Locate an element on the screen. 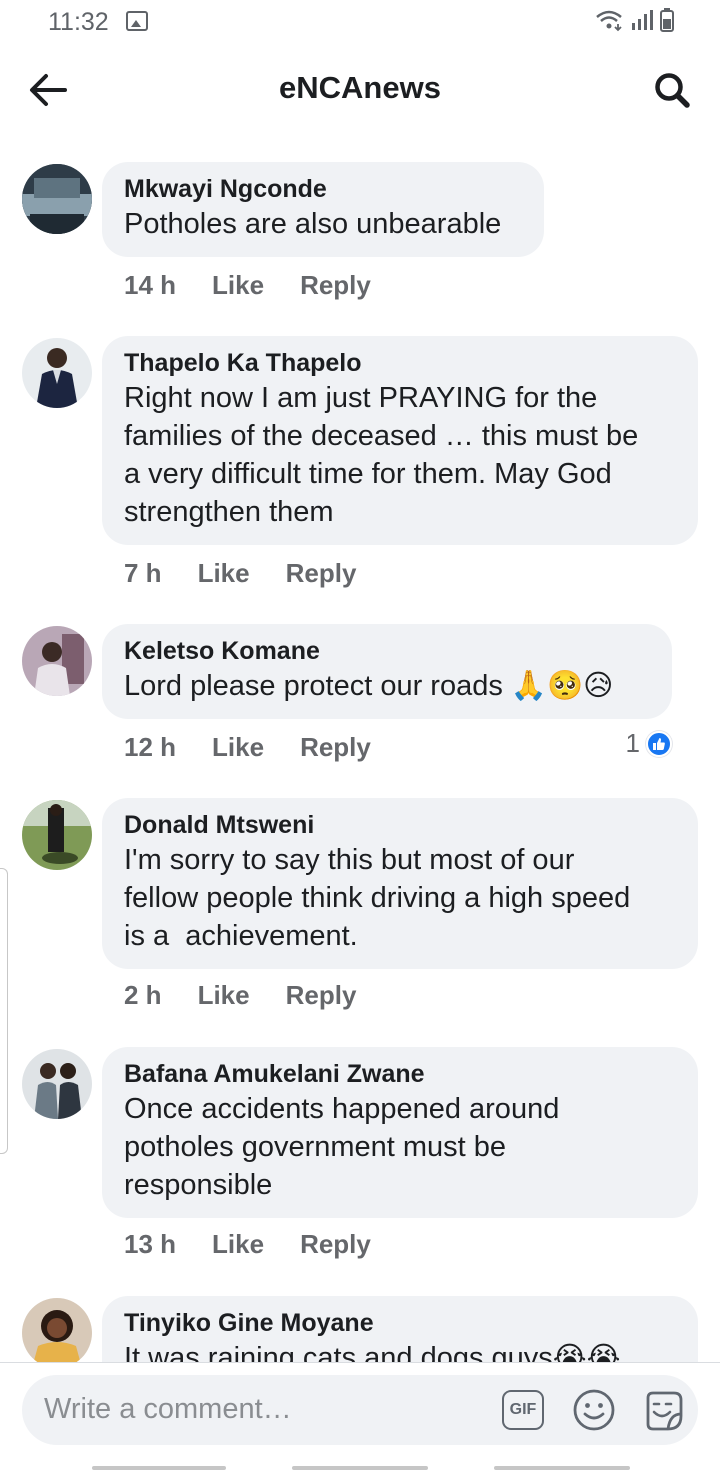 This screenshot has width=720, height=1480. comment-actions: 14 h Like Reply is located at coordinates (247, 285).